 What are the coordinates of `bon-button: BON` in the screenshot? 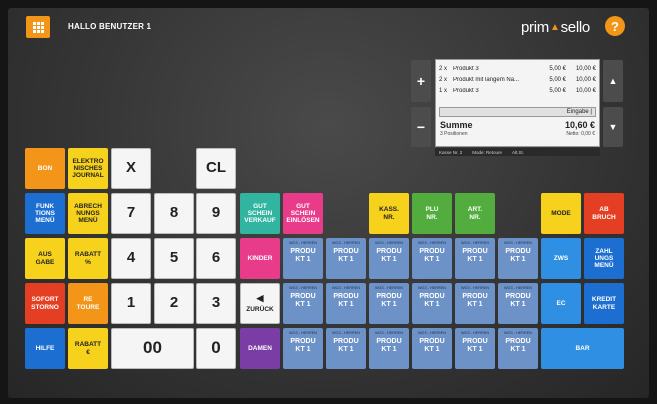 It's located at (45, 168).